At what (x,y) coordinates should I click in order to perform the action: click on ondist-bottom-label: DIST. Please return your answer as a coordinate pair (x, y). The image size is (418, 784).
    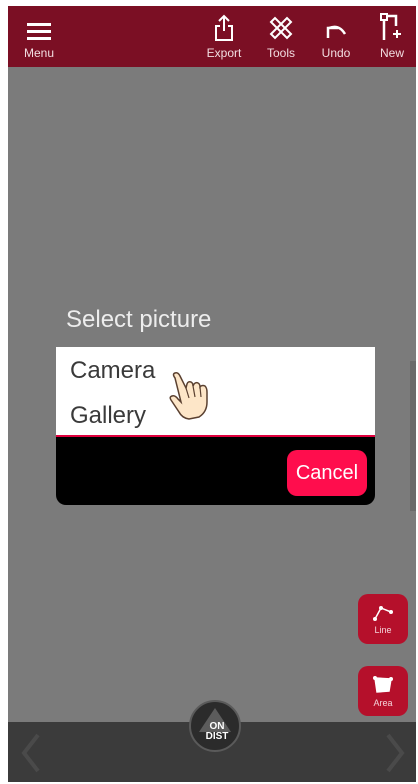
    Looking at the image, I should click on (217, 736).